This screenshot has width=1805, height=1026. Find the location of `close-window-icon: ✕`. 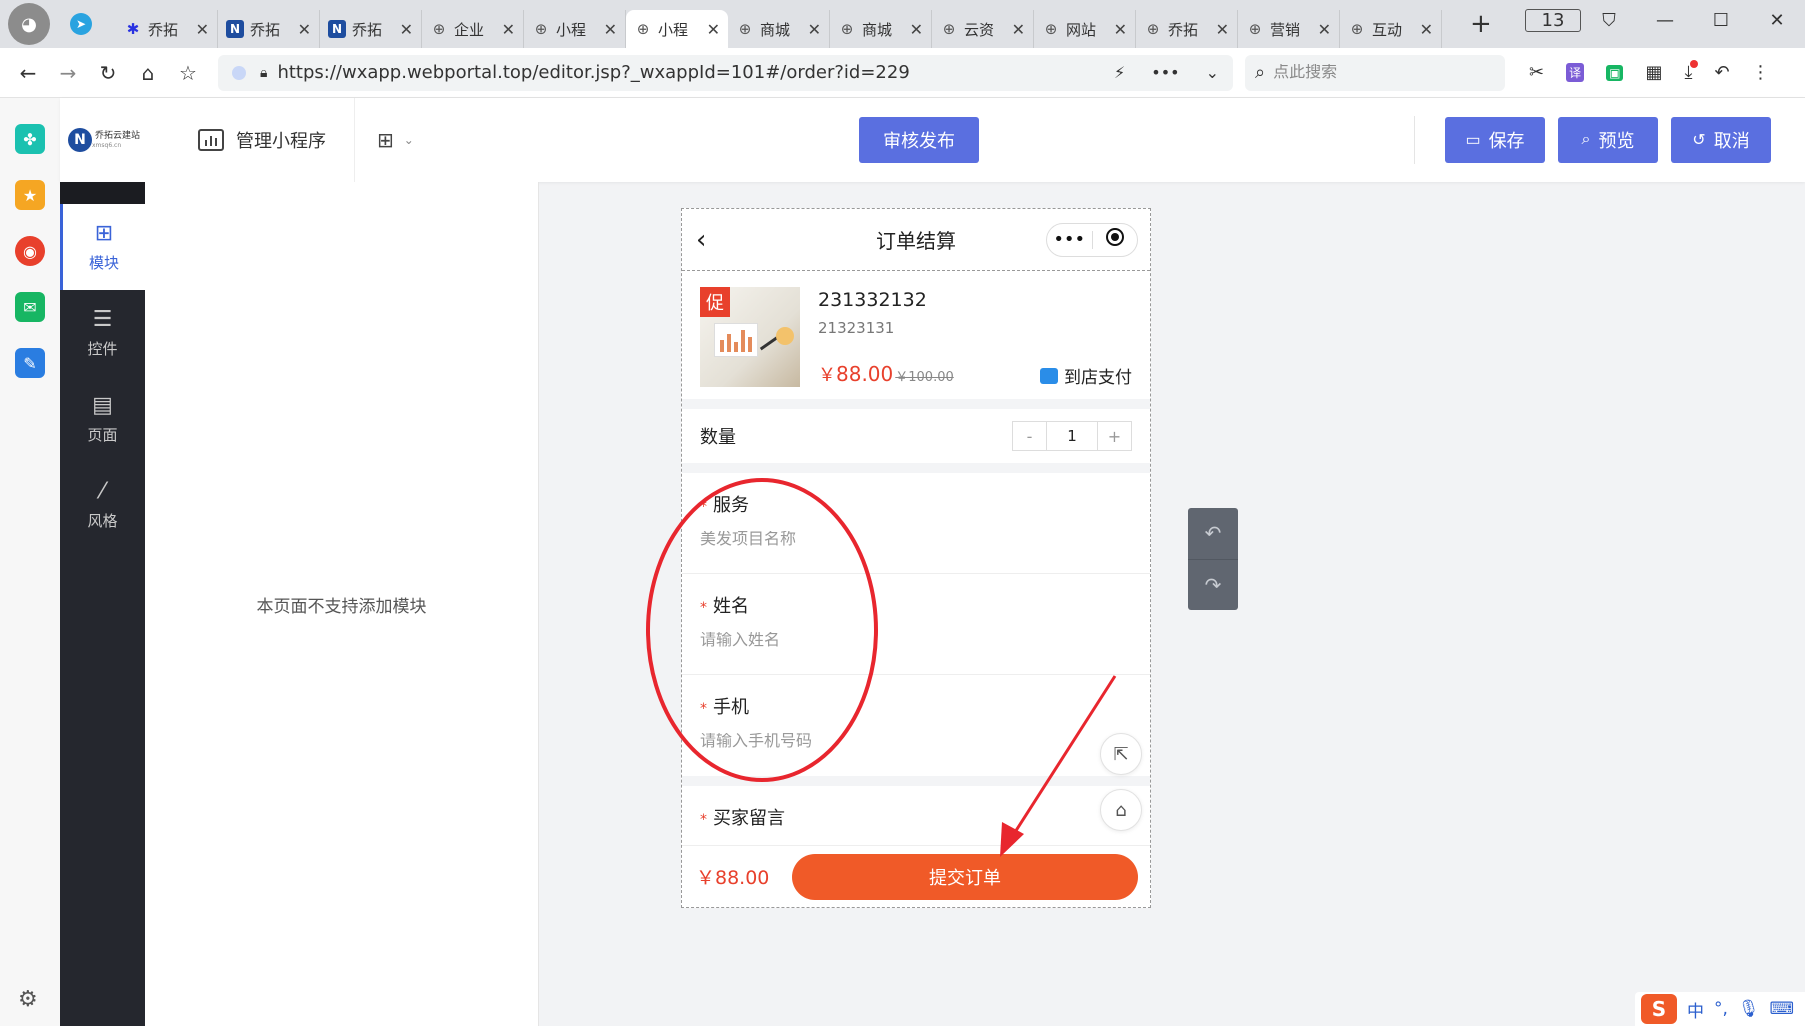

close-window-icon: ✕ is located at coordinates (1777, 20).